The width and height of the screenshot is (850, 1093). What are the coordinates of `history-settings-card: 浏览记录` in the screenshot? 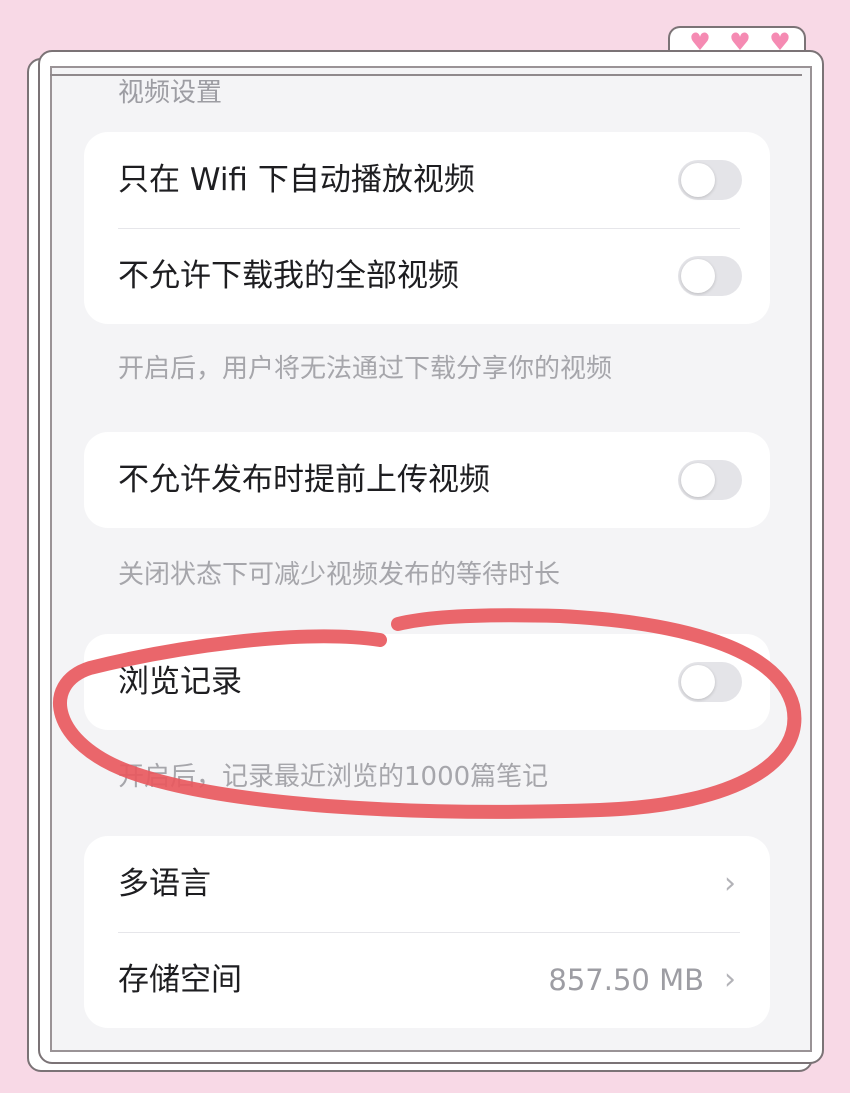 It's located at (427, 682).